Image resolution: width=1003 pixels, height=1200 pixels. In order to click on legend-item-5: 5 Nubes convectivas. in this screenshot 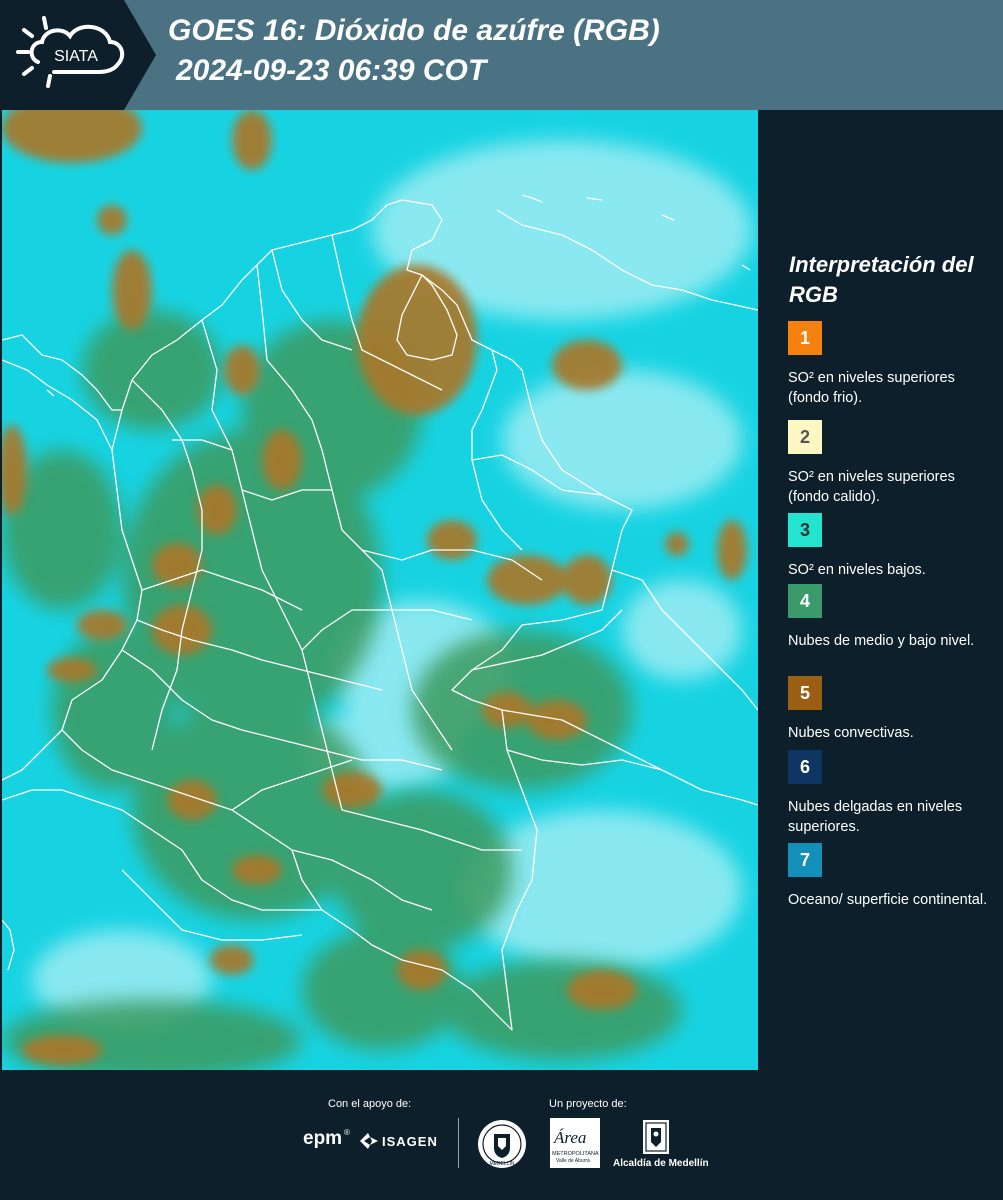, I will do `click(893, 709)`.